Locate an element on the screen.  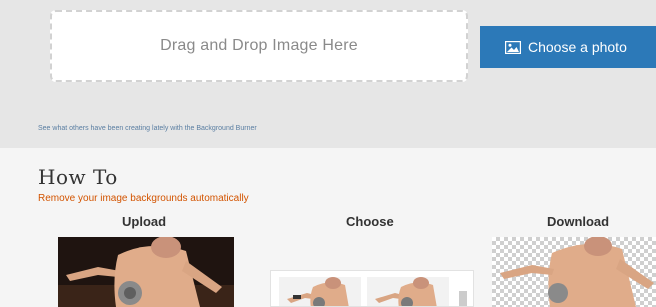
dropzone-label: Drag and Drop Image Here is located at coordinates (259, 45).